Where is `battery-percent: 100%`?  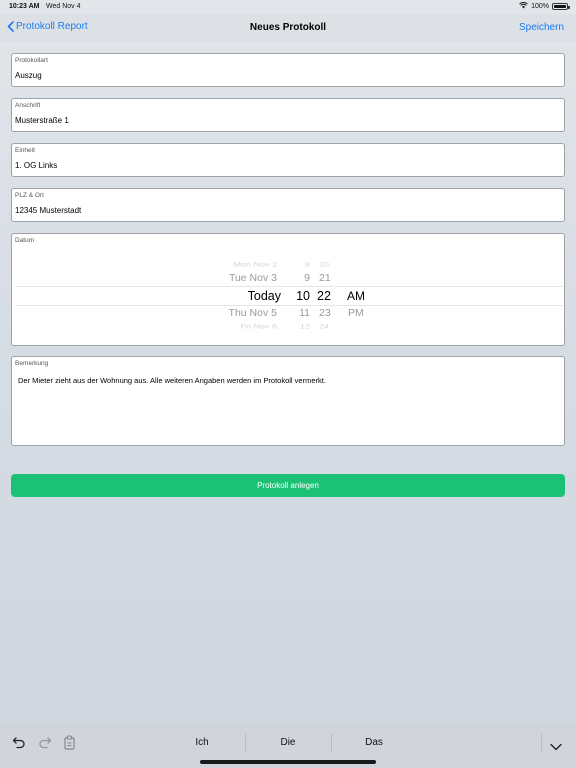 battery-percent: 100% is located at coordinates (540, 6).